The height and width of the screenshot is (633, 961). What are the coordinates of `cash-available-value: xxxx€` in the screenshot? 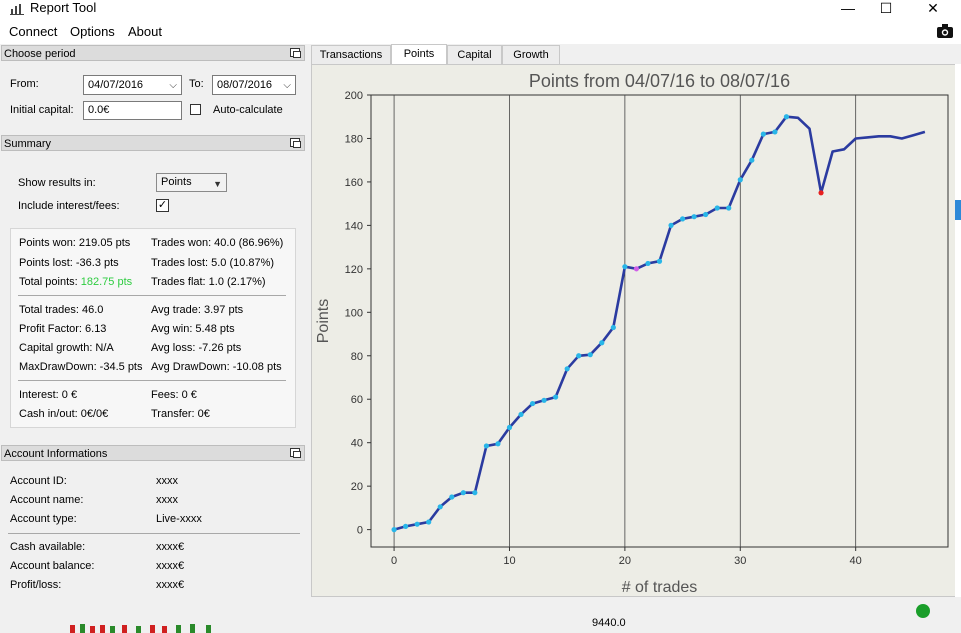 It's located at (170, 547).